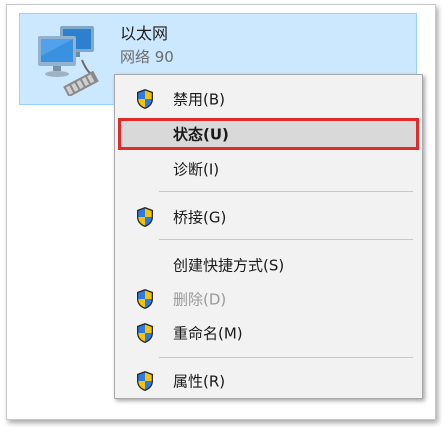 The image size is (444, 427). I want to click on menu-item-properties: 属性(R), so click(268, 381).